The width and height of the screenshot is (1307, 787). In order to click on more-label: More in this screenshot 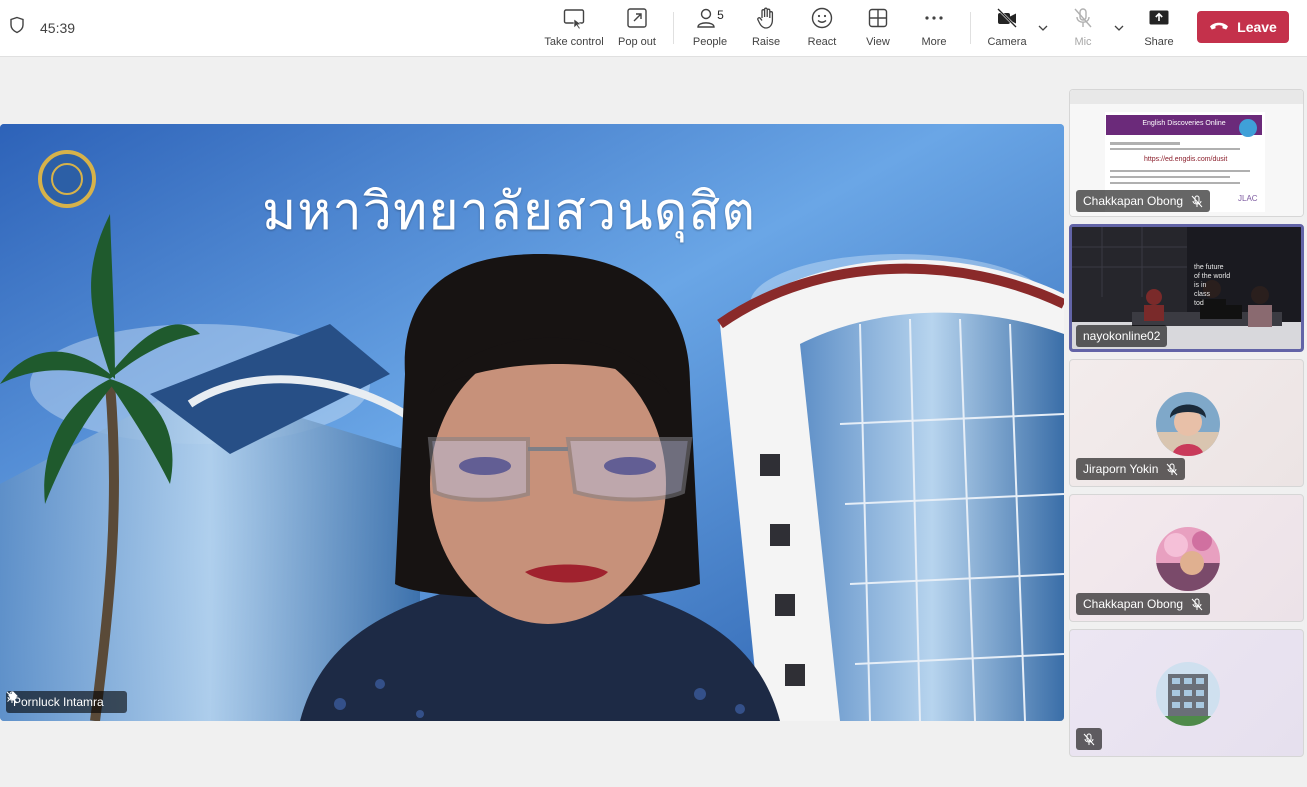, I will do `click(934, 42)`.